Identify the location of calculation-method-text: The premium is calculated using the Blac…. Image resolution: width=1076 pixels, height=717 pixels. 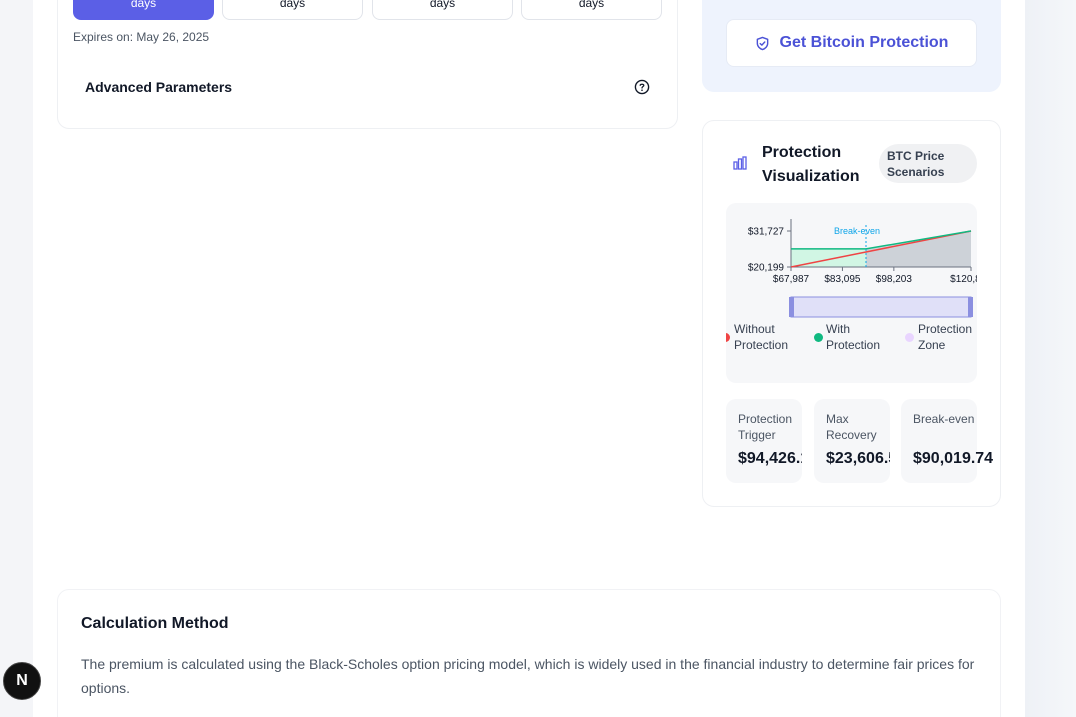
(528, 676).